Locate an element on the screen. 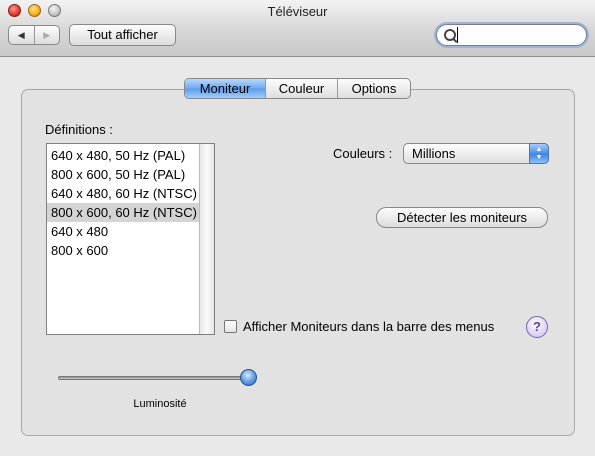 The image size is (595, 456). search-input is located at coordinates (518, 35).